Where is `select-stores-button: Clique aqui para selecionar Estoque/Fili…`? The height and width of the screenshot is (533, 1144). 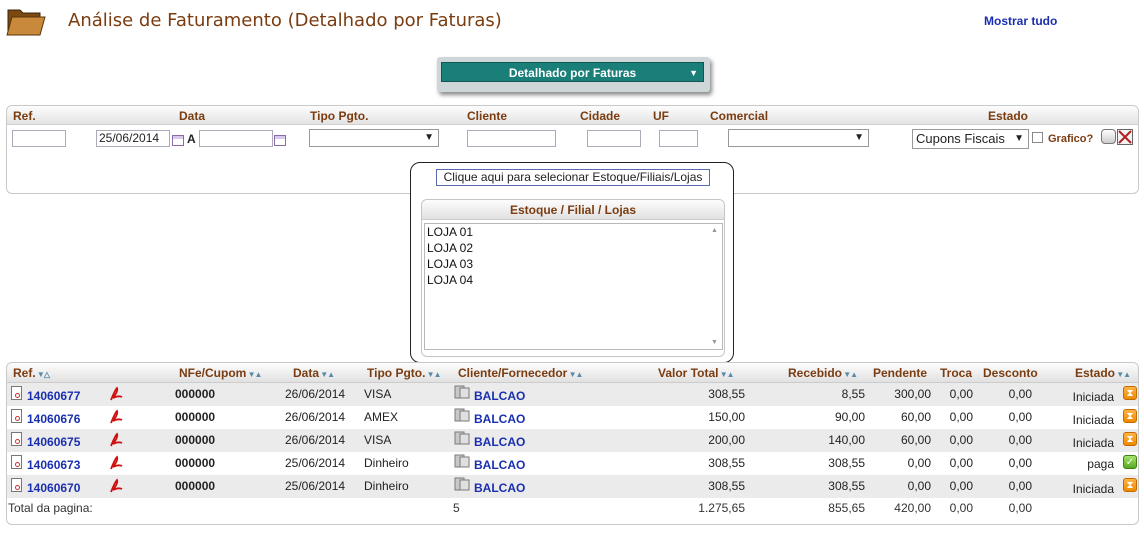
select-stores-button: Clique aqui para selecionar Estoque/Fili… is located at coordinates (573, 177).